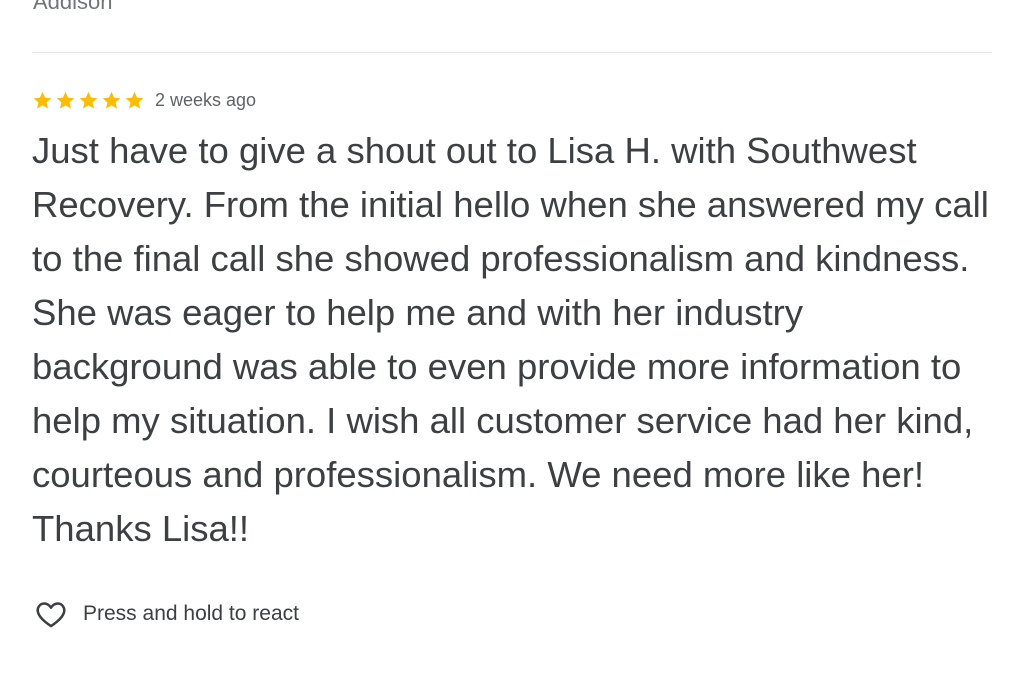  What do you see at coordinates (191, 614) in the screenshot?
I see `react-label: Press and hold to react` at bounding box center [191, 614].